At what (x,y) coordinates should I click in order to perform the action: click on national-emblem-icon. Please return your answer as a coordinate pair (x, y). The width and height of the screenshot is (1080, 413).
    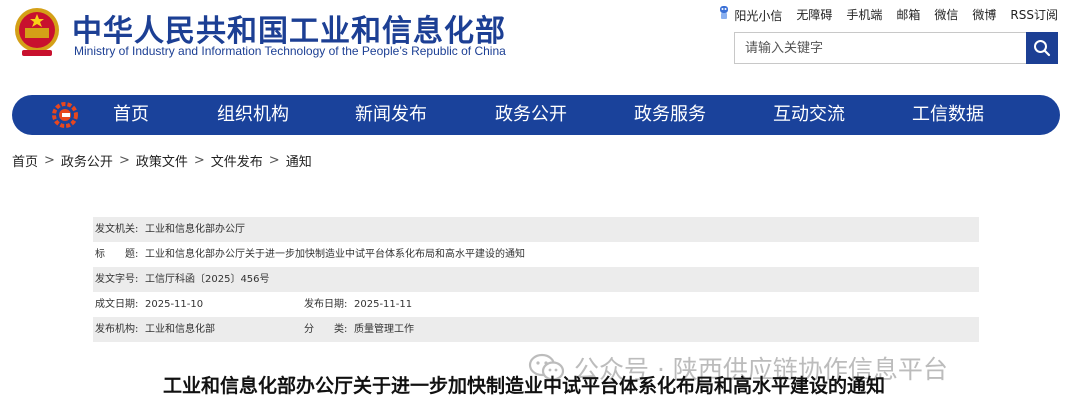
    Looking at the image, I should click on (37, 32).